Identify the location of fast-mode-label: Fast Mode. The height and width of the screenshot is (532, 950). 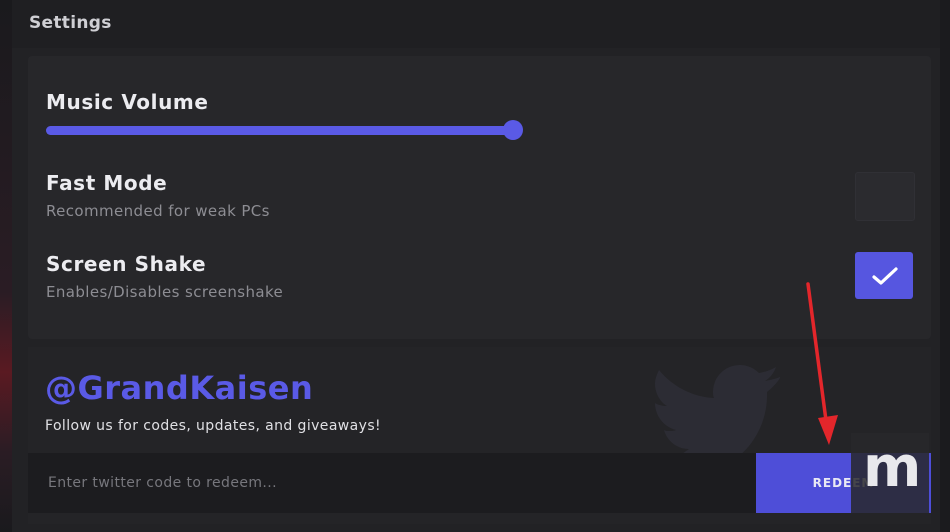
(107, 183).